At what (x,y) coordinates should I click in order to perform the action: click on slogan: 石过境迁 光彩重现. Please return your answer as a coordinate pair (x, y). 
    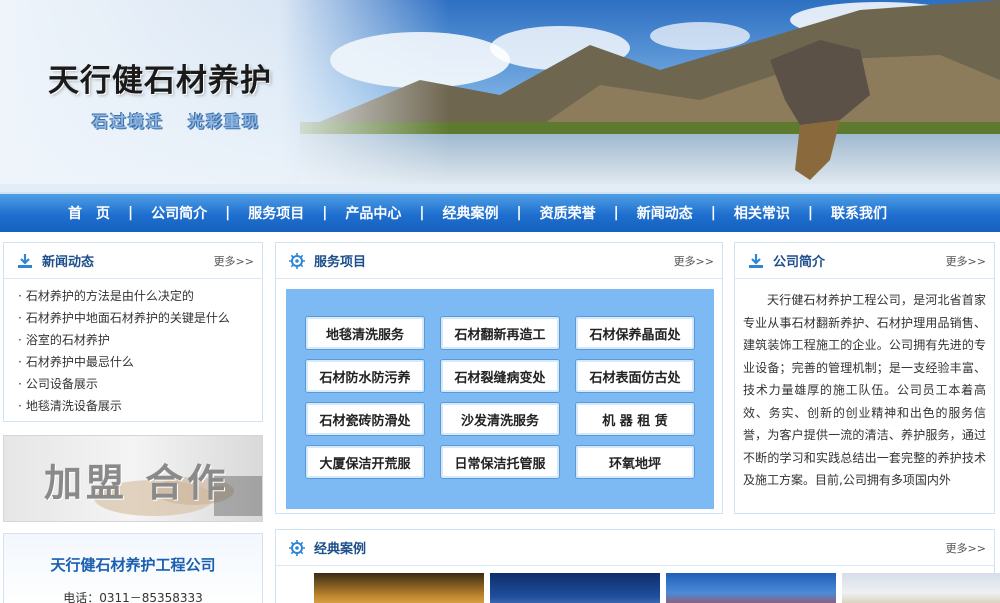
    Looking at the image, I should click on (188, 120).